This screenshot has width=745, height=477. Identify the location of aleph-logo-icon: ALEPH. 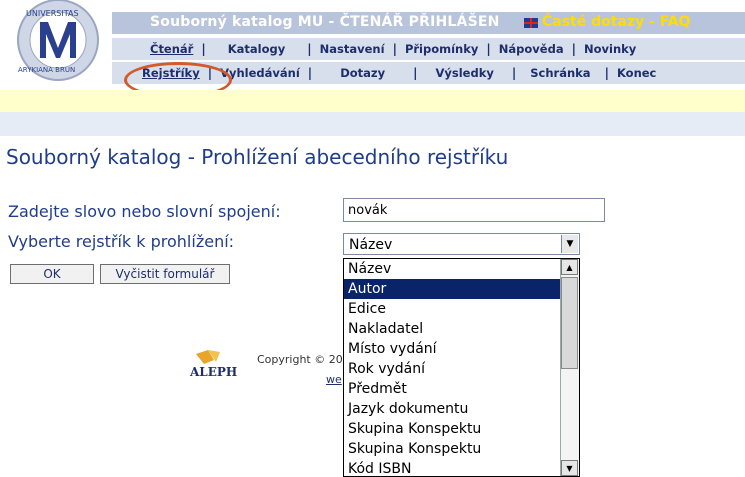
(213, 364).